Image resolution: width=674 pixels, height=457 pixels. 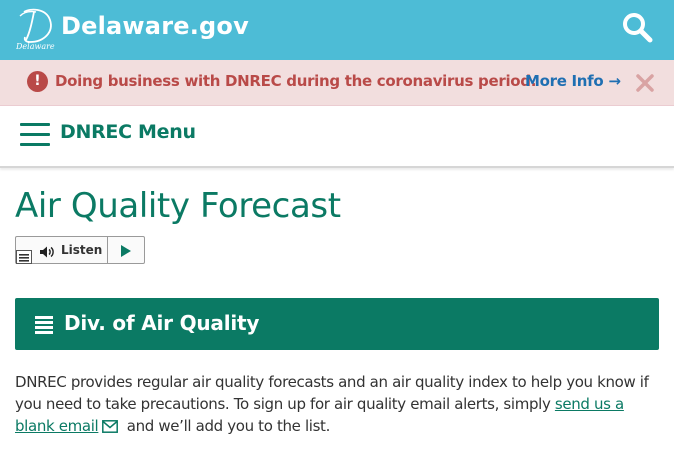 I want to click on site-header: Delaware Delaware.gov, so click(x=337, y=30).